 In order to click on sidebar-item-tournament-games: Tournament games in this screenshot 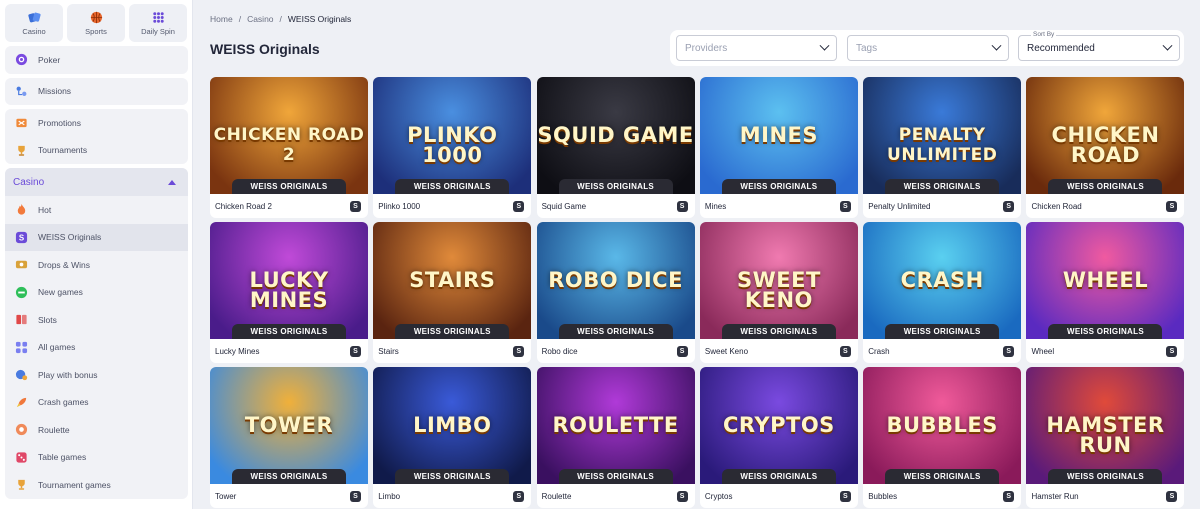, I will do `click(96, 485)`.